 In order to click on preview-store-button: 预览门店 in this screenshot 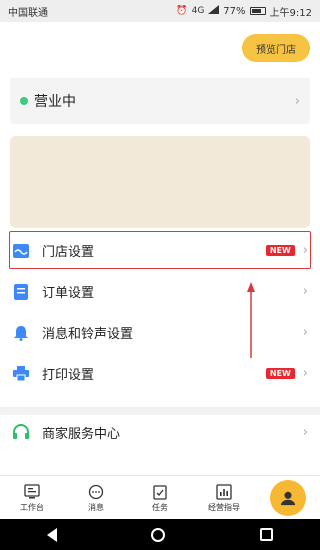, I will do `click(276, 48)`.